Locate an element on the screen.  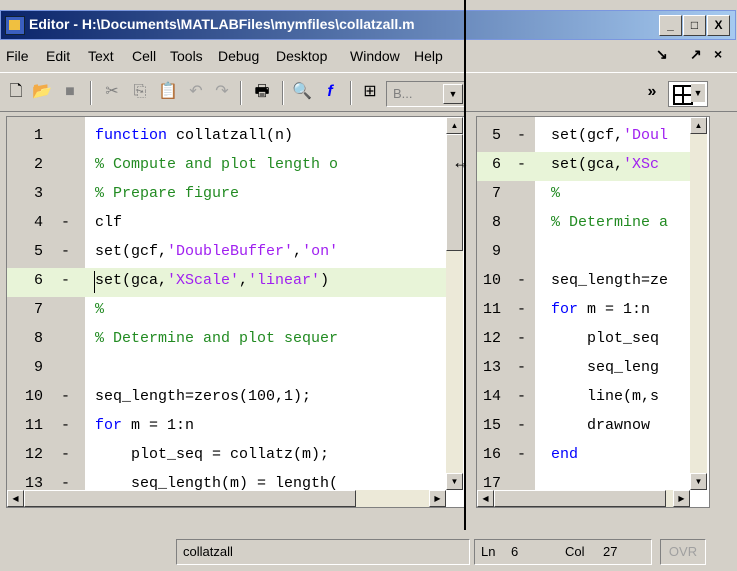
code-text: line(m,s is located at coordinates (605, 396).